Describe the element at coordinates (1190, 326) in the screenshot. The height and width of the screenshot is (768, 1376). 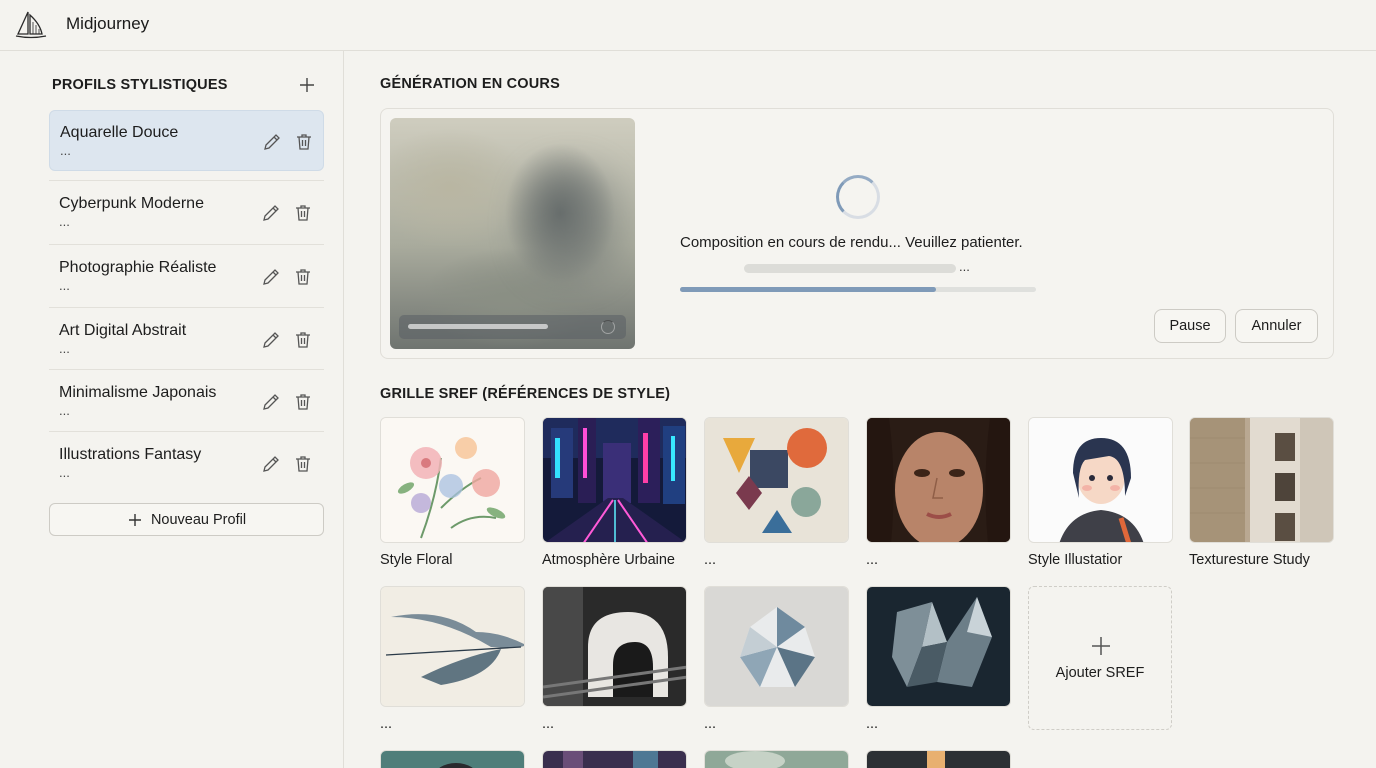
I see `pause-button: Pause` at that location.